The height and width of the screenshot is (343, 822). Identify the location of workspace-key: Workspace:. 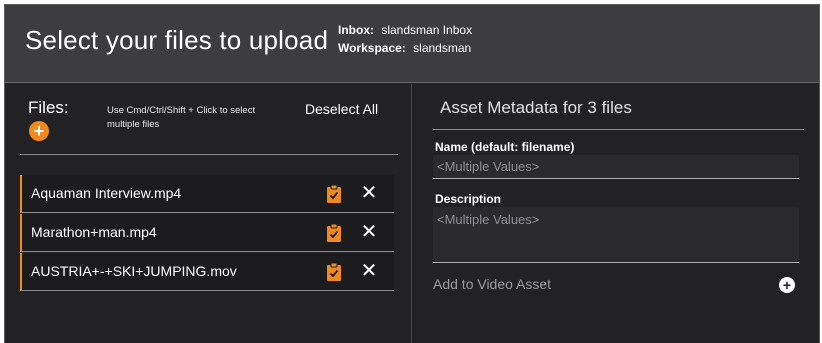
(372, 48).